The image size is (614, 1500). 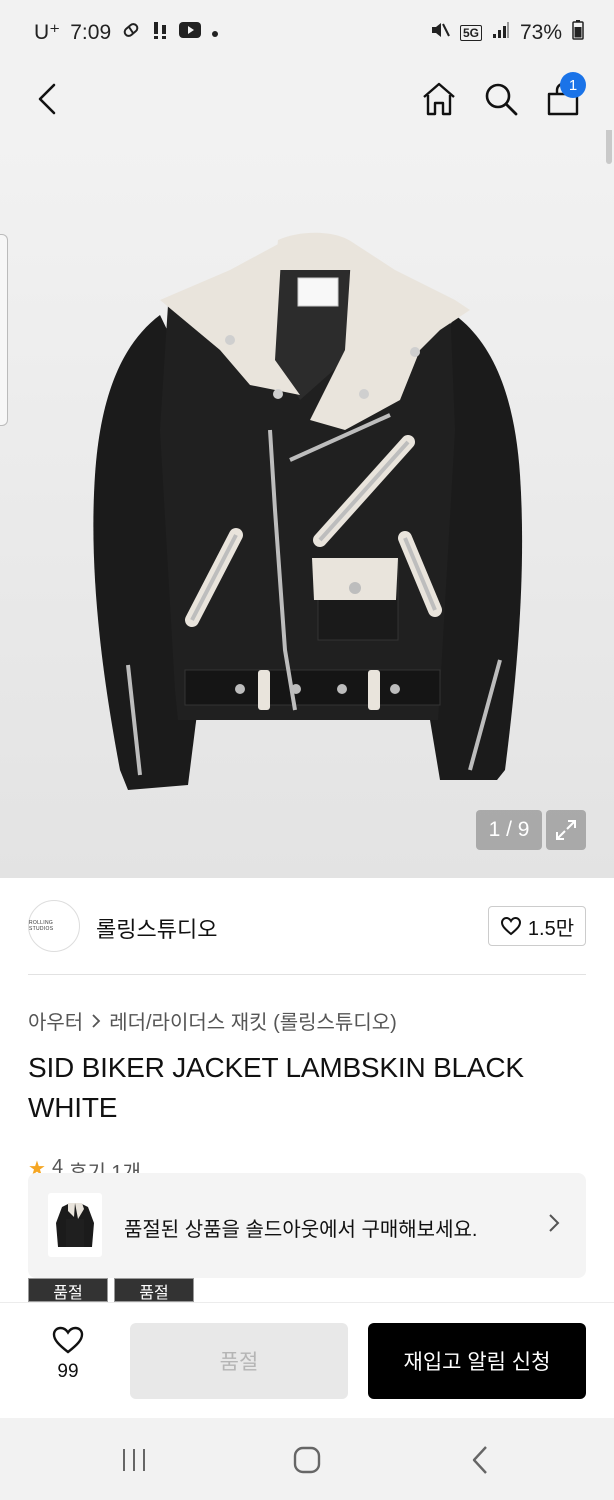 I want to click on status-right: 5G 73%, so click(x=507, y=33).